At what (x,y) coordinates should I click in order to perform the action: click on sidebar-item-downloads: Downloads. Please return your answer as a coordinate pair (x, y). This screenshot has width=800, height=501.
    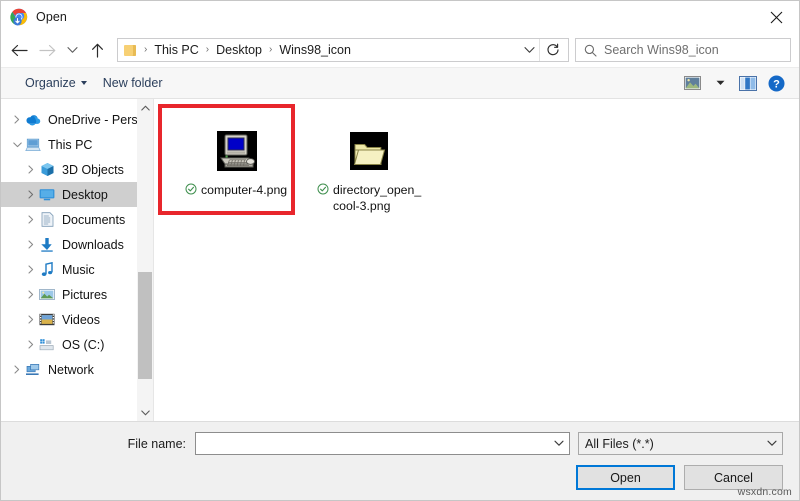
    Looking at the image, I should click on (77, 244).